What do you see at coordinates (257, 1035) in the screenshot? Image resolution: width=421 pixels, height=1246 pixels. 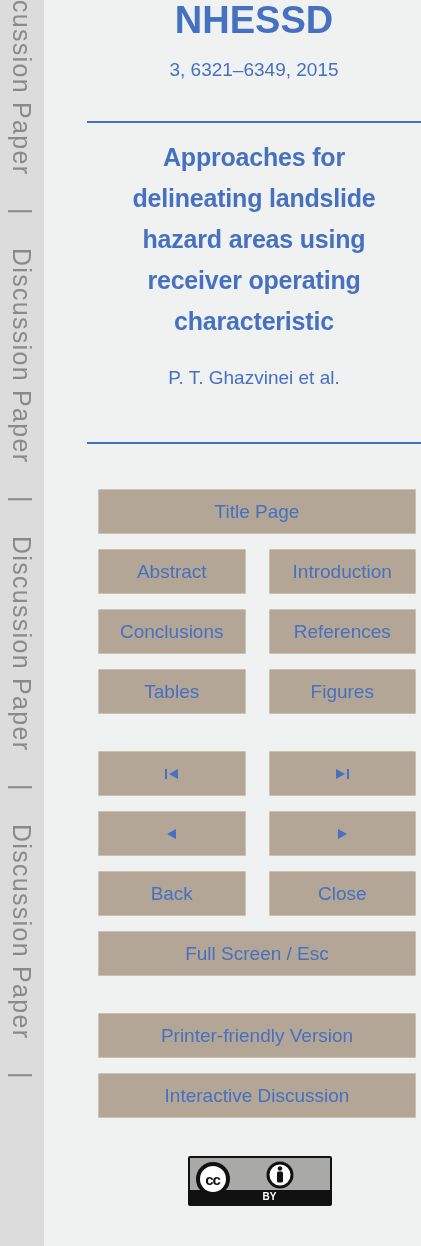 I see `nav-button: Printer-friendly Version` at bounding box center [257, 1035].